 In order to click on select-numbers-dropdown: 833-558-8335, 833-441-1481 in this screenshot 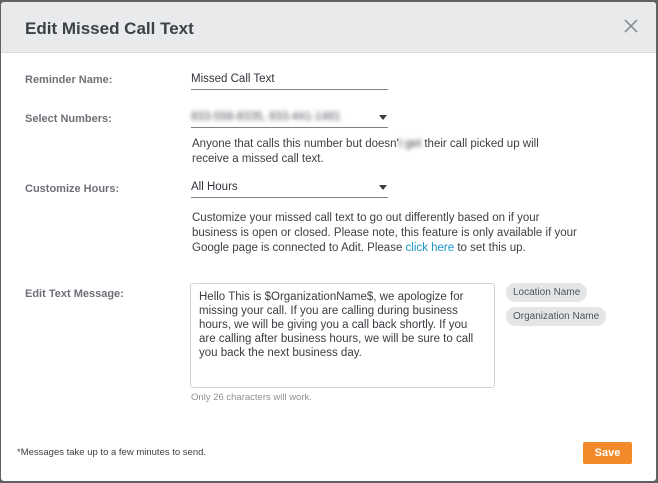, I will do `click(289, 118)`.